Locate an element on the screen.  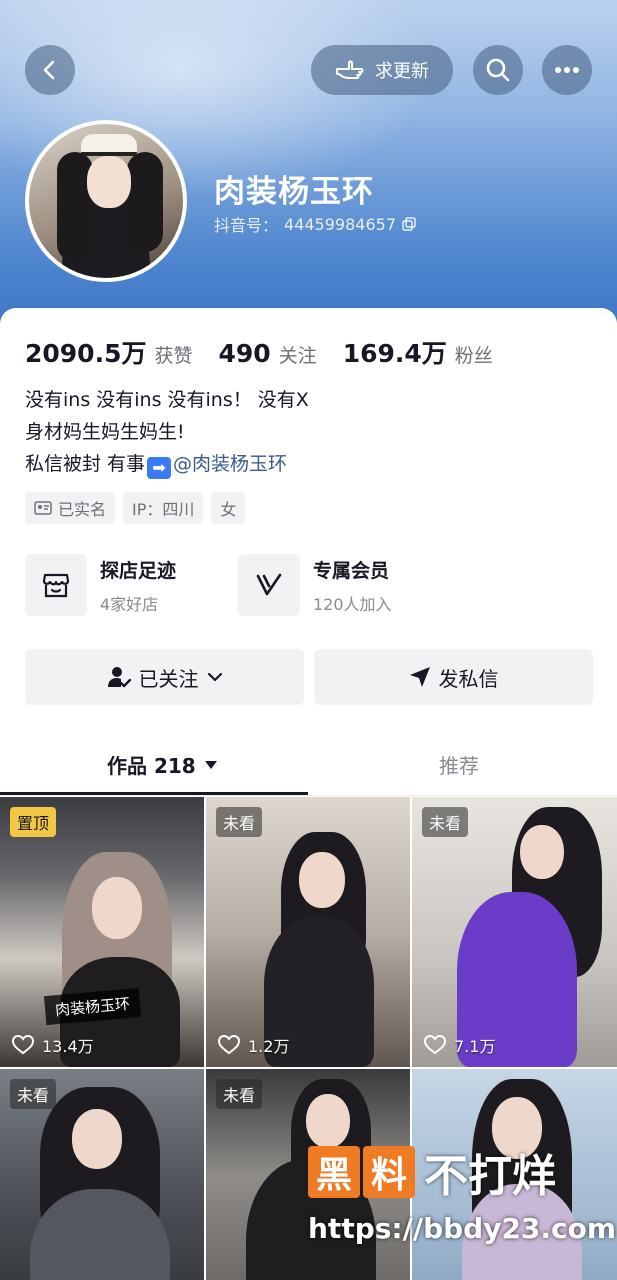
tab-works-label: 作品 218 is located at coordinates (151, 766).